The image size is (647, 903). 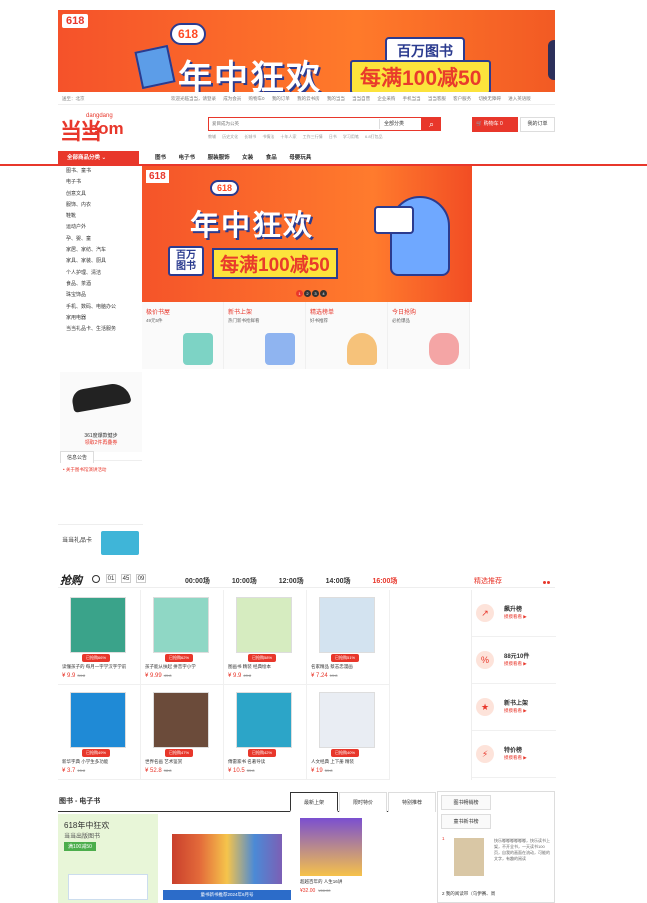 I want to click on top-link: 购物车0, so click(x=257, y=98).